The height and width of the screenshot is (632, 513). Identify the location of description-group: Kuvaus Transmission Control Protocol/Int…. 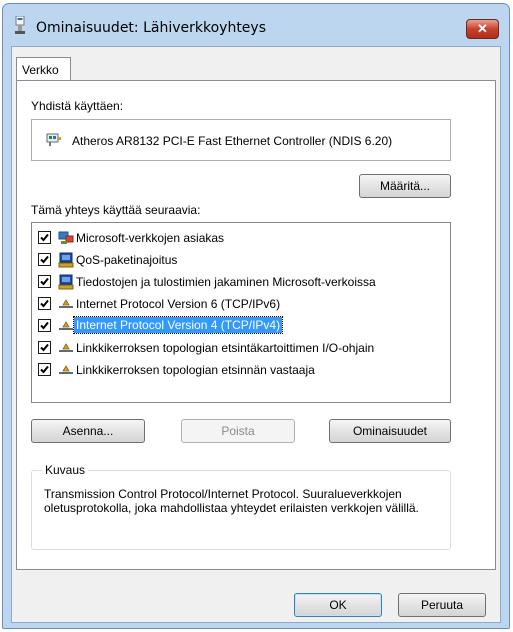
(241, 506).